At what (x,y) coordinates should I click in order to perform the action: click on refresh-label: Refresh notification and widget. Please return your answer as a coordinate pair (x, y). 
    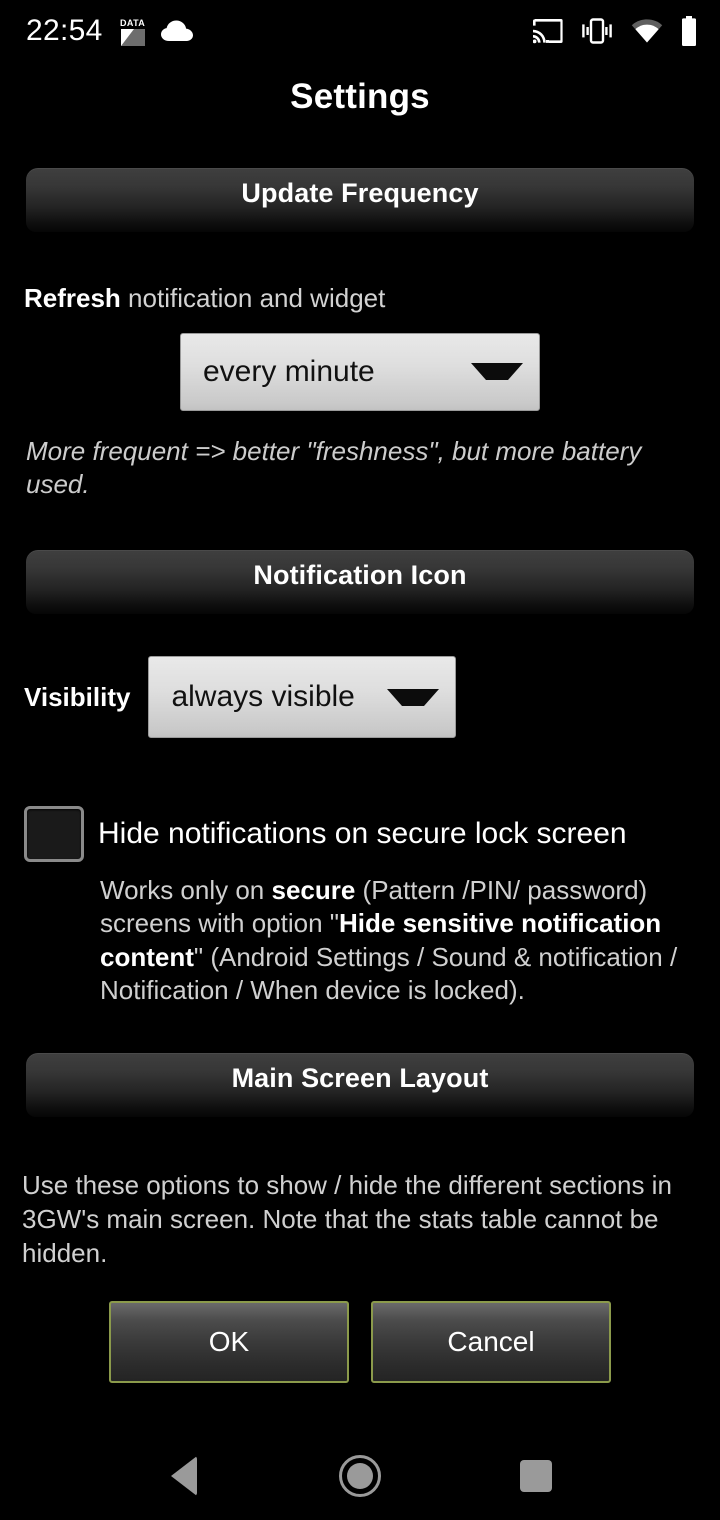
    Looking at the image, I should click on (360, 298).